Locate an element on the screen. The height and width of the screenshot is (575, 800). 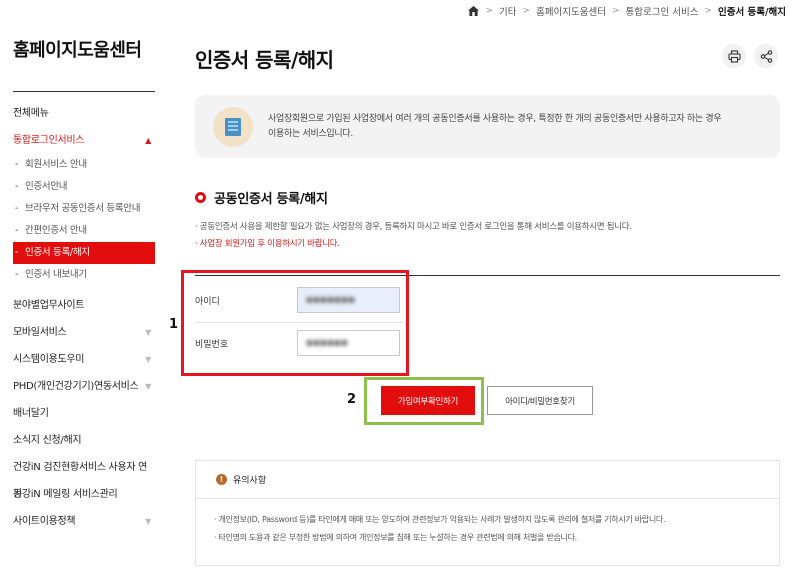
highlight-box-form is located at coordinates (295, 323).